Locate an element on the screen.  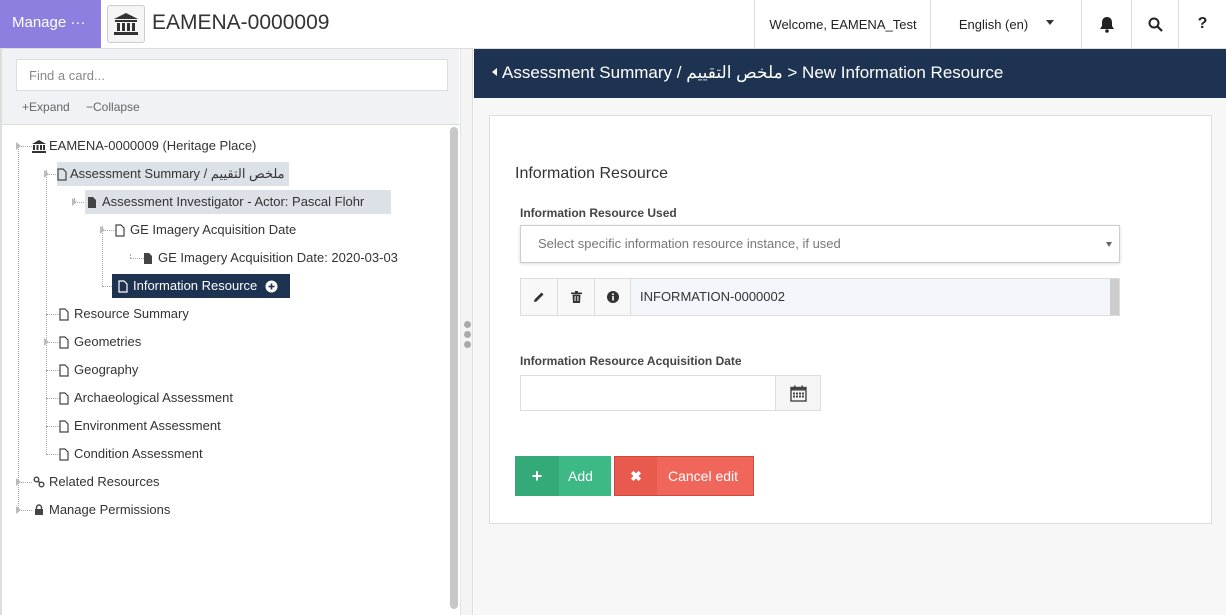
minus-icon: − is located at coordinates (90, 107).